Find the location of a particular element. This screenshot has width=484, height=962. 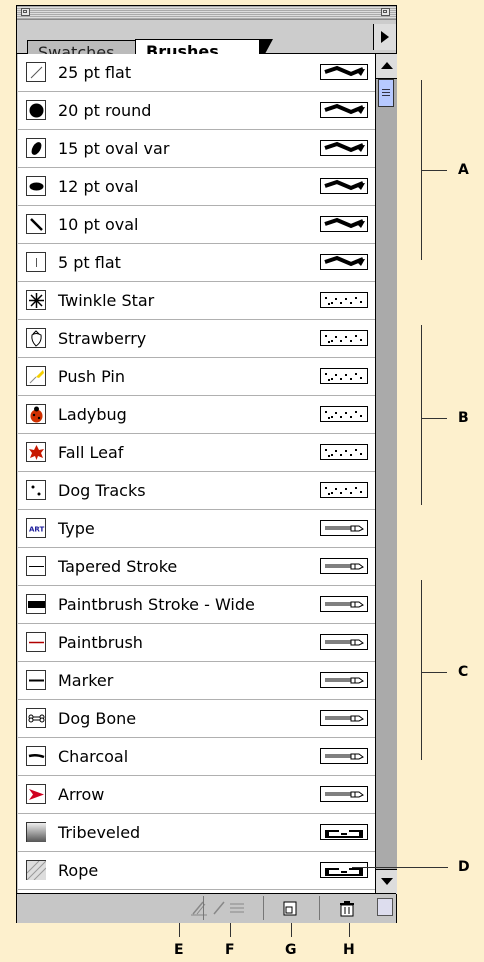

brush-row: Push Pin is located at coordinates (196, 377).